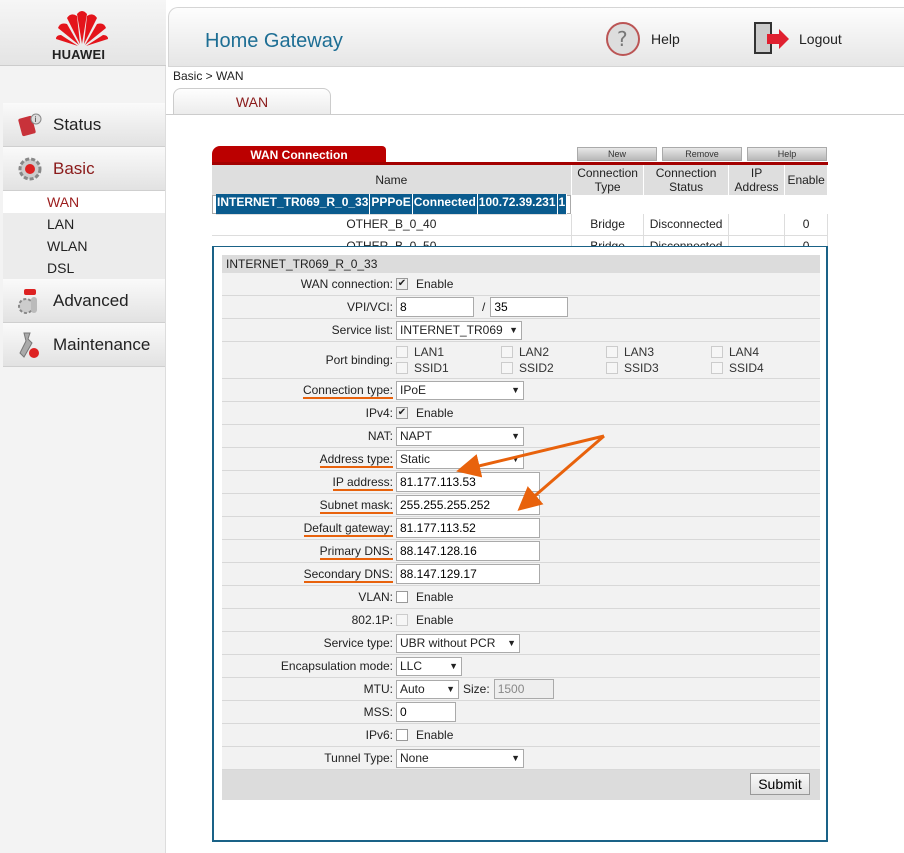 This screenshot has height=853, width=904. I want to click on default-gateway-input, so click(468, 528).